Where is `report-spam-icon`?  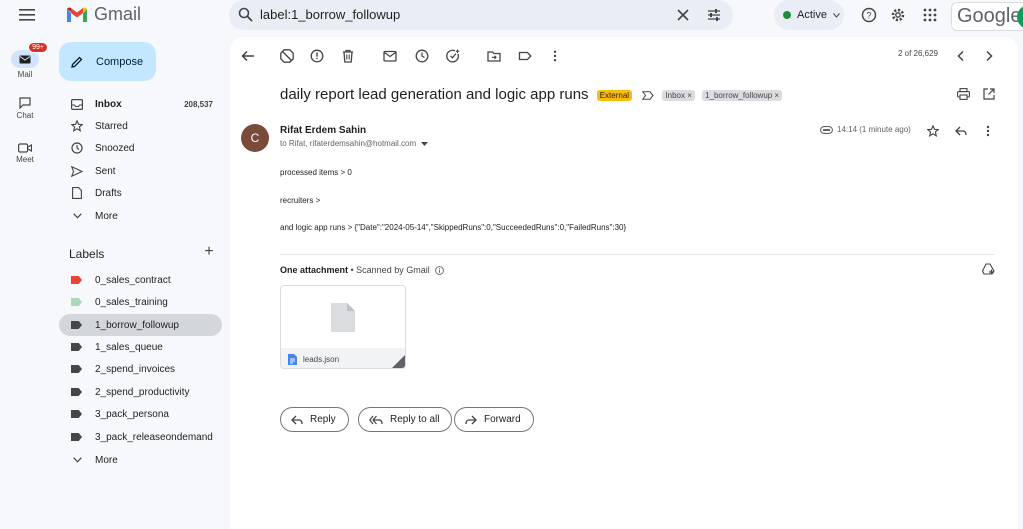
report-spam-icon is located at coordinates (287, 56).